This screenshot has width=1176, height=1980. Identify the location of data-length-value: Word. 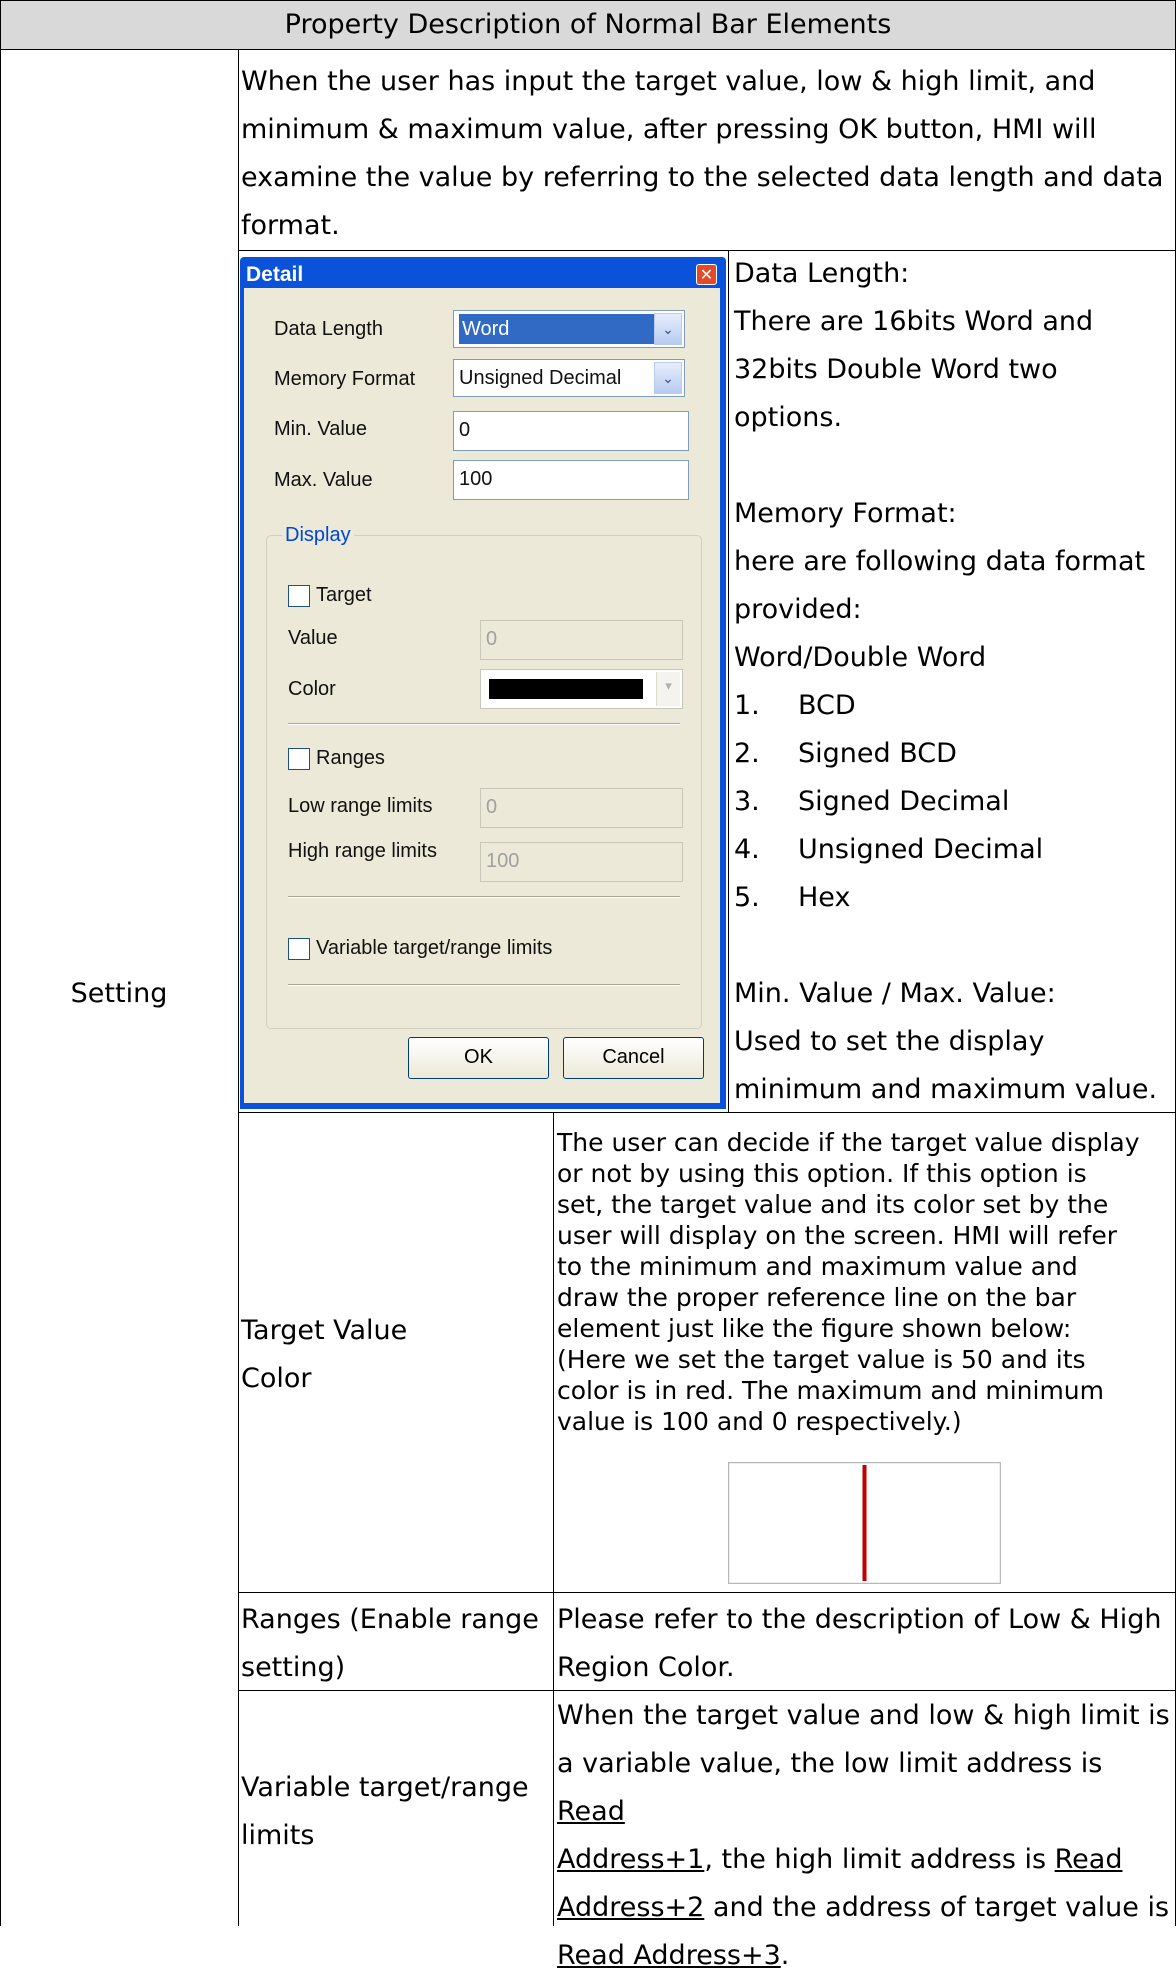
(559, 329).